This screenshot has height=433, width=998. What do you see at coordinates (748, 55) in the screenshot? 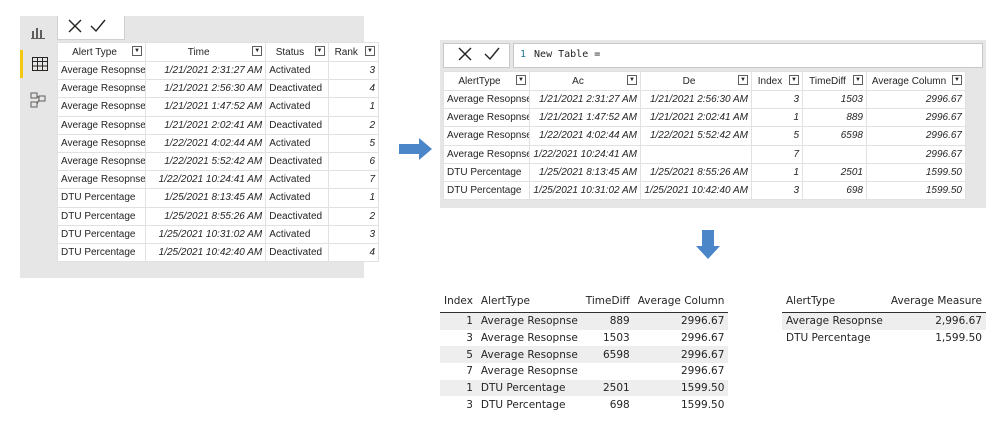
I see `formula-input: 1 New Table =` at bounding box center [748, 55].